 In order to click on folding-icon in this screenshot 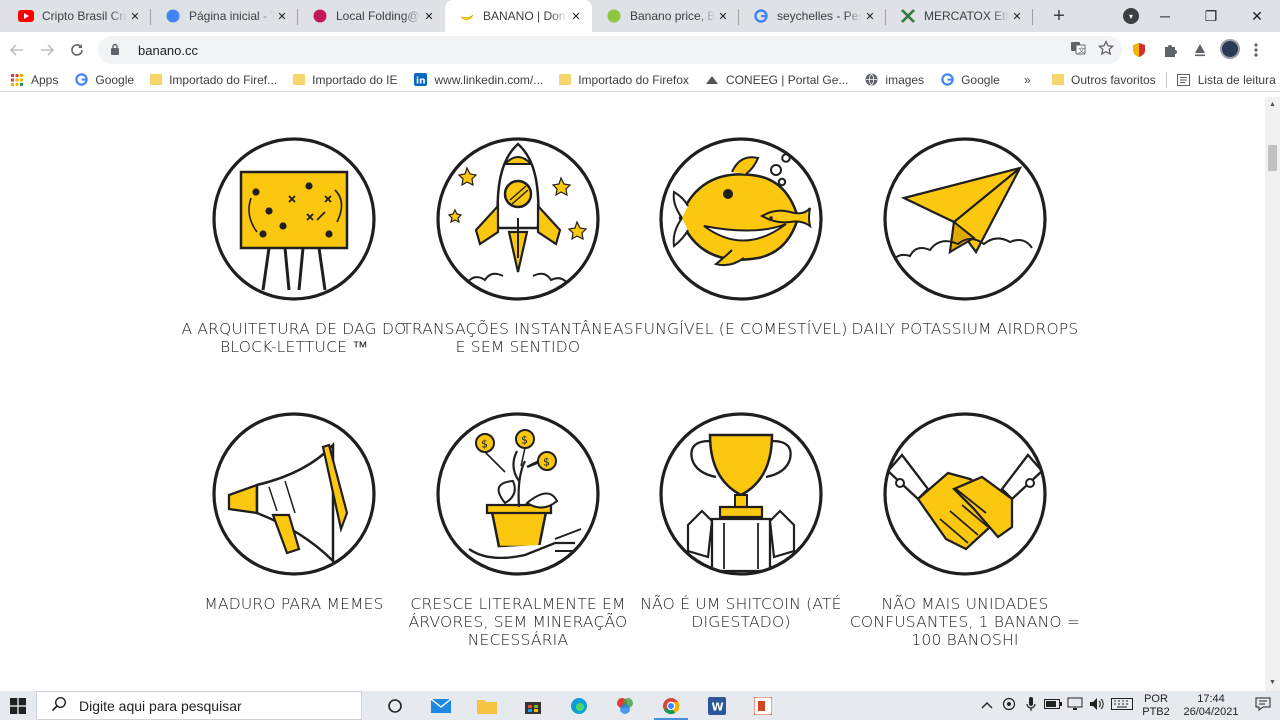, I will do `click(320, 16)`.